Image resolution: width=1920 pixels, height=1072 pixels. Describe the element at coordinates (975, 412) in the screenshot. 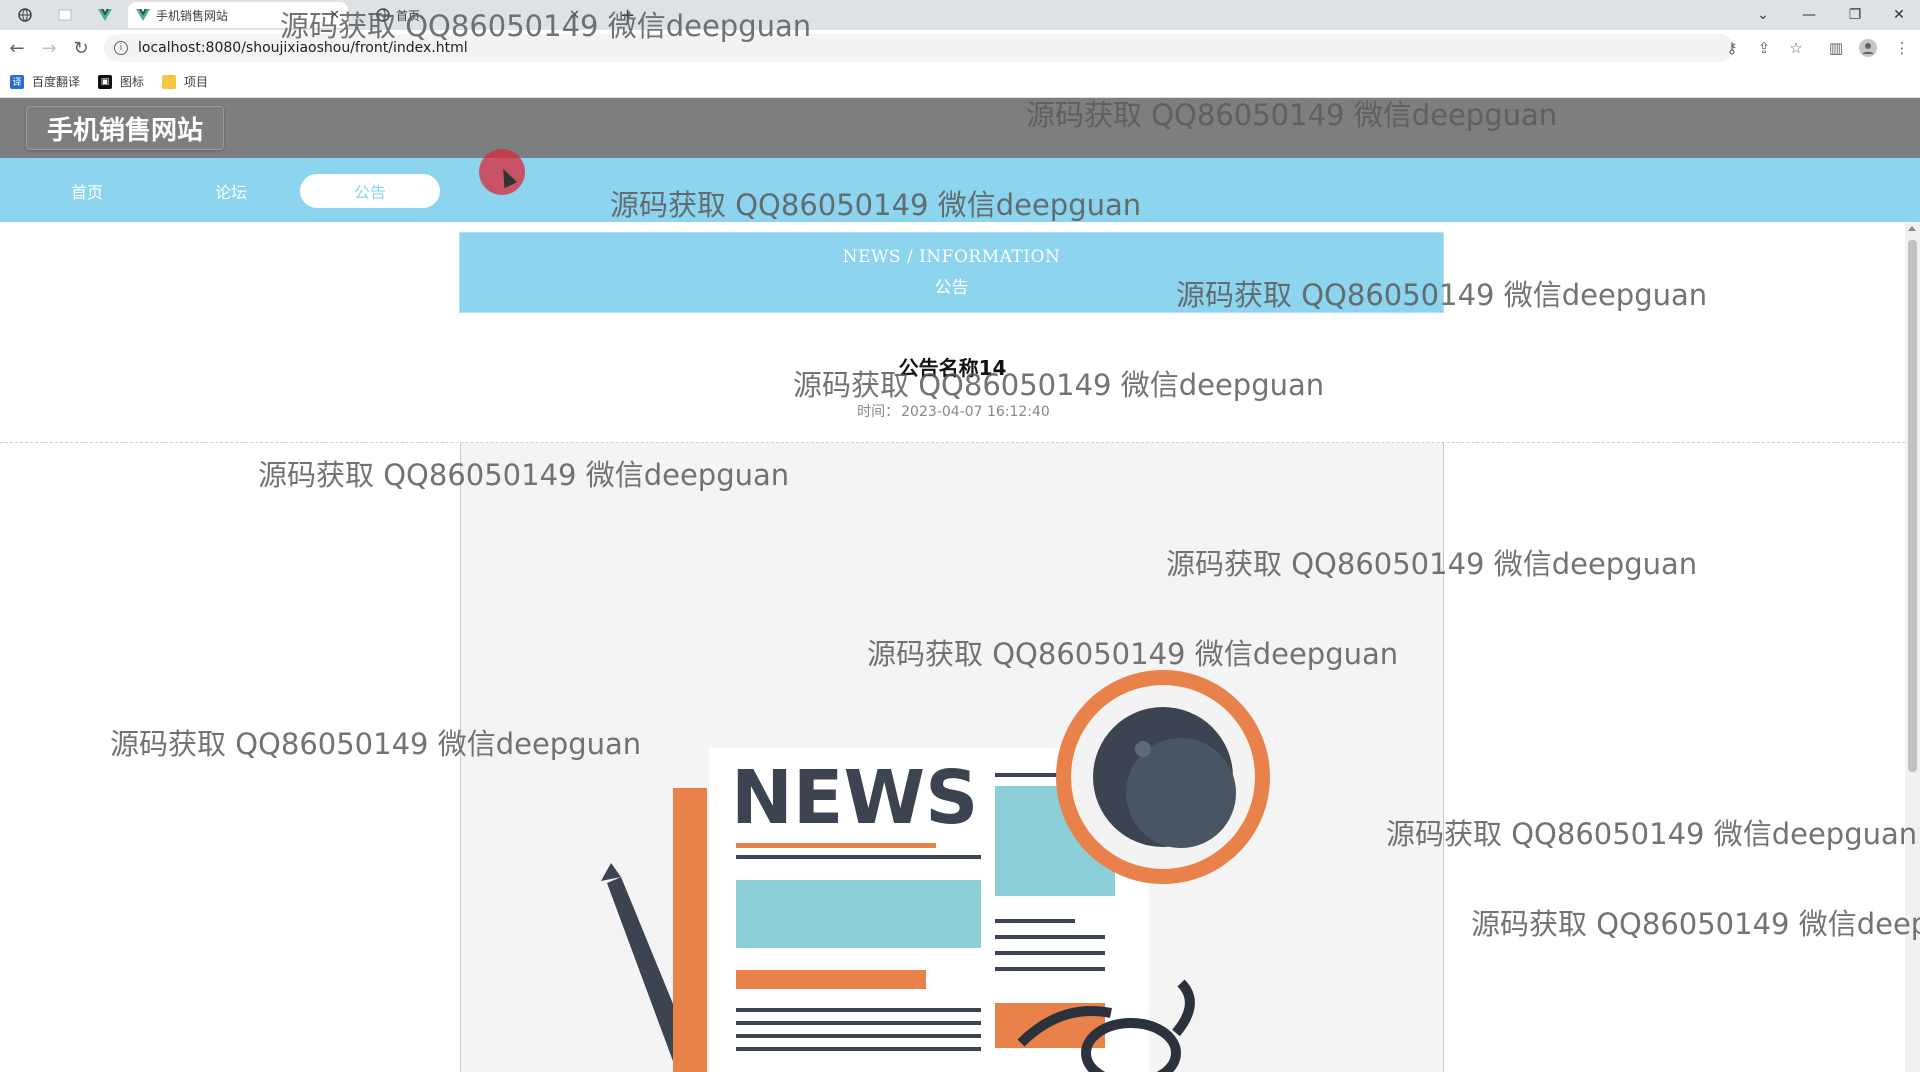

I see `time-value: 2023-04-07 16:12:40` at that location.